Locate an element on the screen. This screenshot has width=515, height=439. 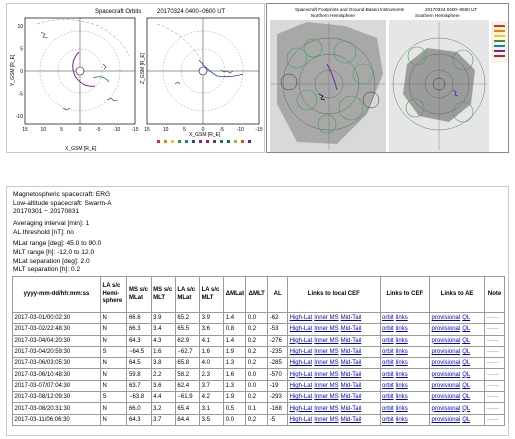
cell-datetime: 2017-03-04/04:20:30 is located at coordinates (56, 340).